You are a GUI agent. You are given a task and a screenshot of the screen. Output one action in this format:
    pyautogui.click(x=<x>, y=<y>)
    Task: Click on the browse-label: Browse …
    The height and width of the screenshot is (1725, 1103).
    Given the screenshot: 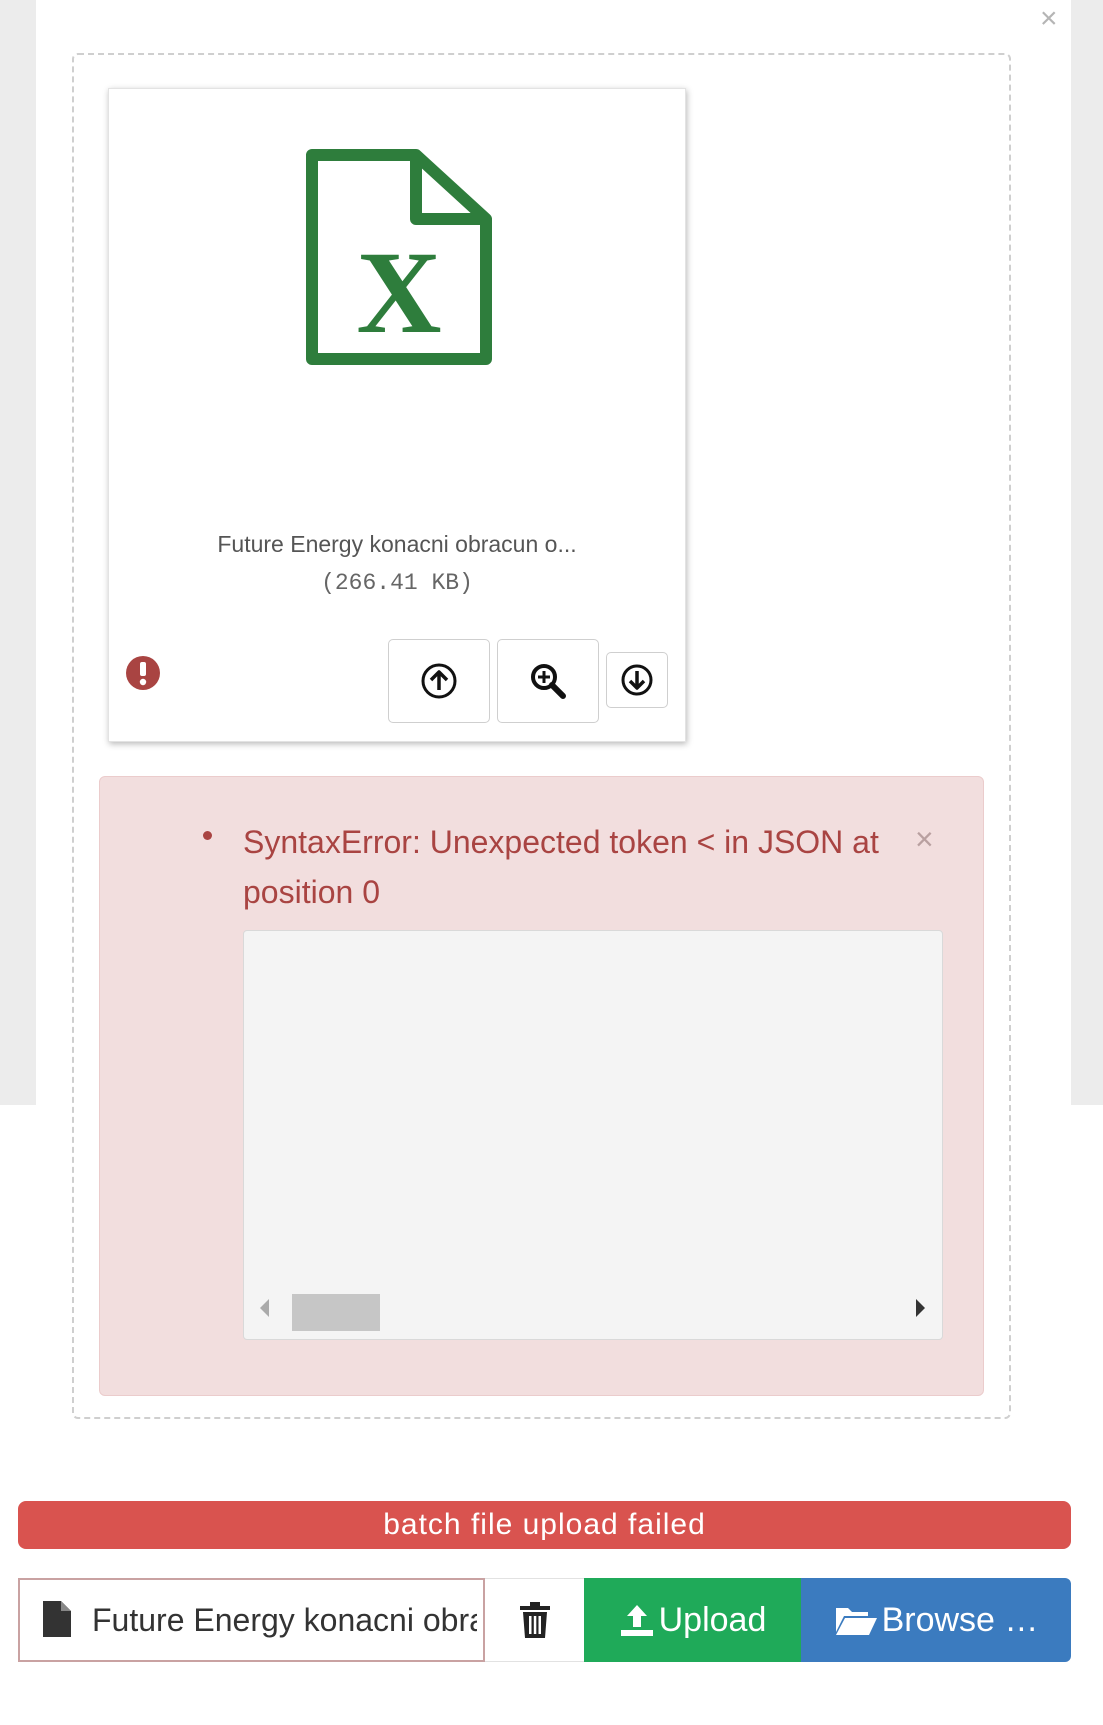 What is the action you would take?
    pyautogui.click(x=960, y=1619)
    